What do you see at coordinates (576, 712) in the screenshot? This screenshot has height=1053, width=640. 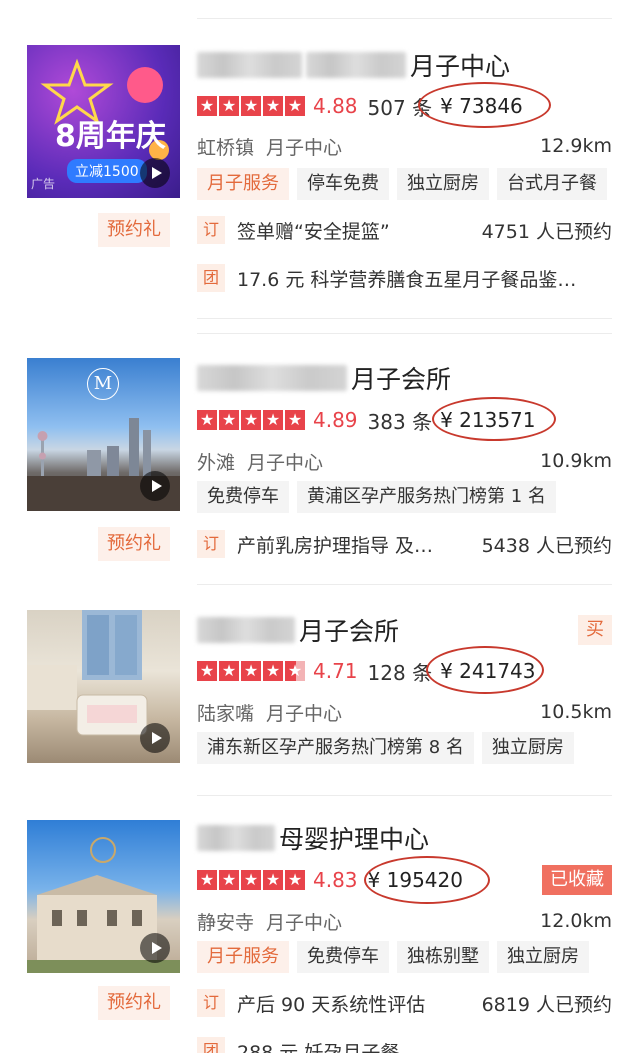 I see `distance: 10.5km` at bounding box center [576, 712].